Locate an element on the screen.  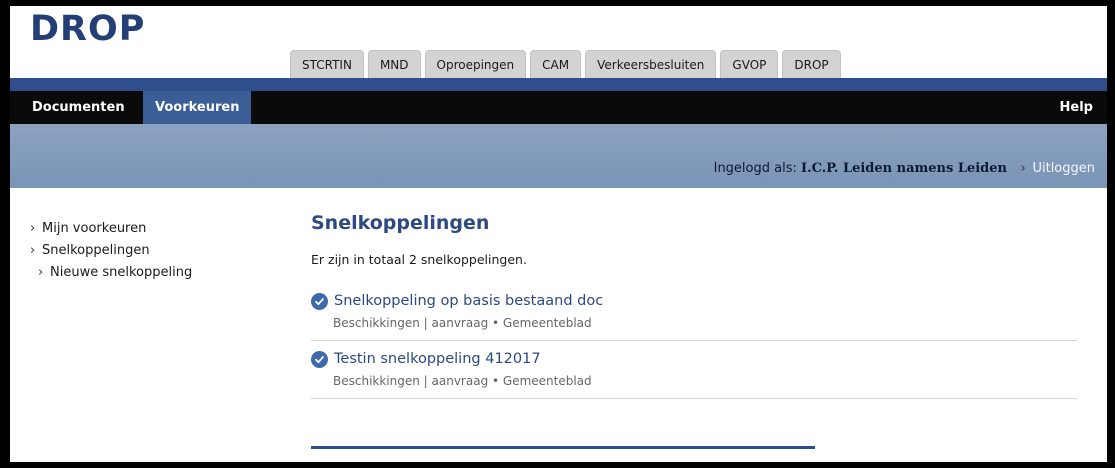
login-label: Ingelogd als: is located at coordinates (755, 168).